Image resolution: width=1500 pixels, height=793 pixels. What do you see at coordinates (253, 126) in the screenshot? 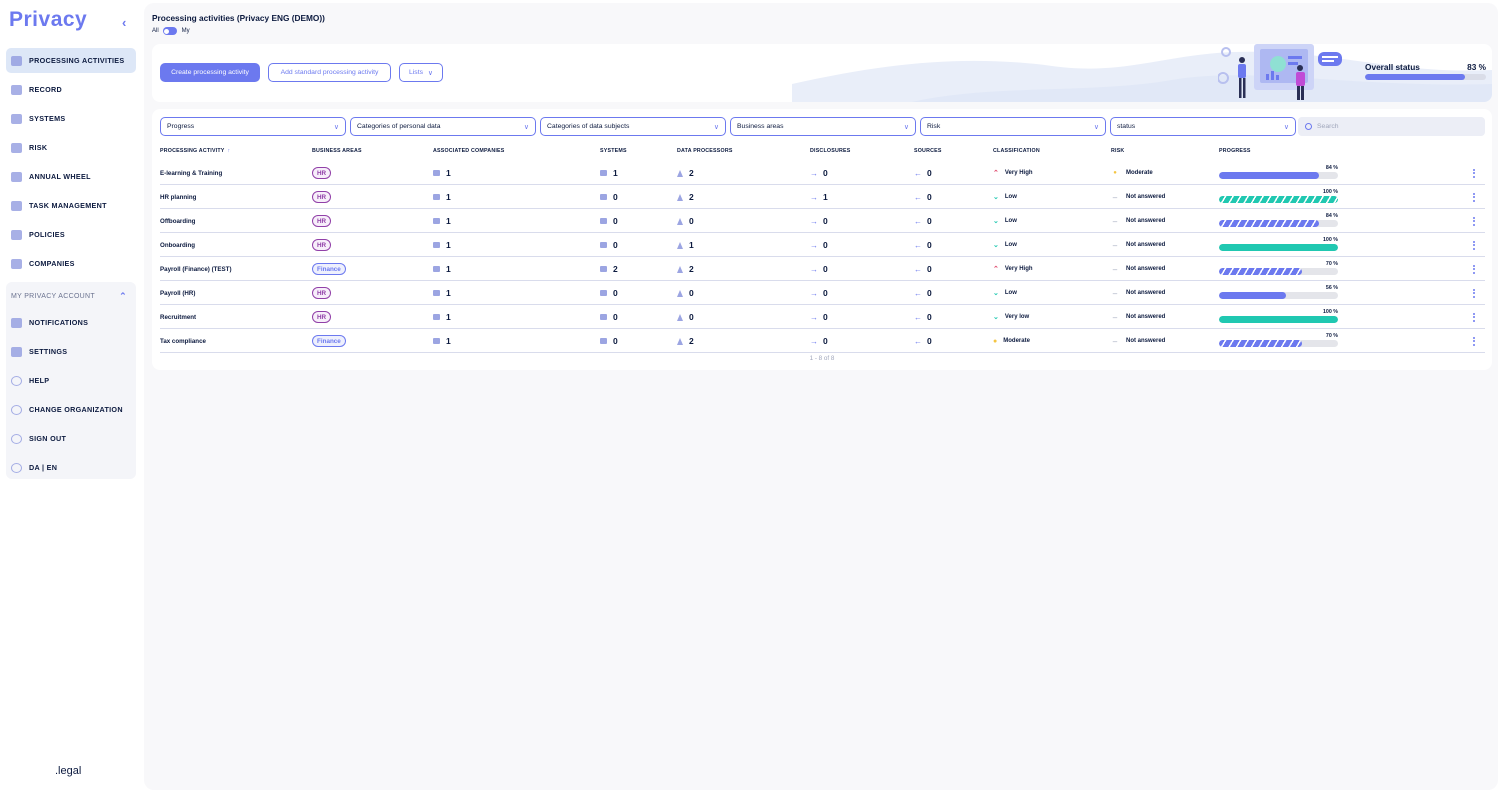
I see `filter-progress-dropdown: Progress ∨` at bounding box center [253, 126].